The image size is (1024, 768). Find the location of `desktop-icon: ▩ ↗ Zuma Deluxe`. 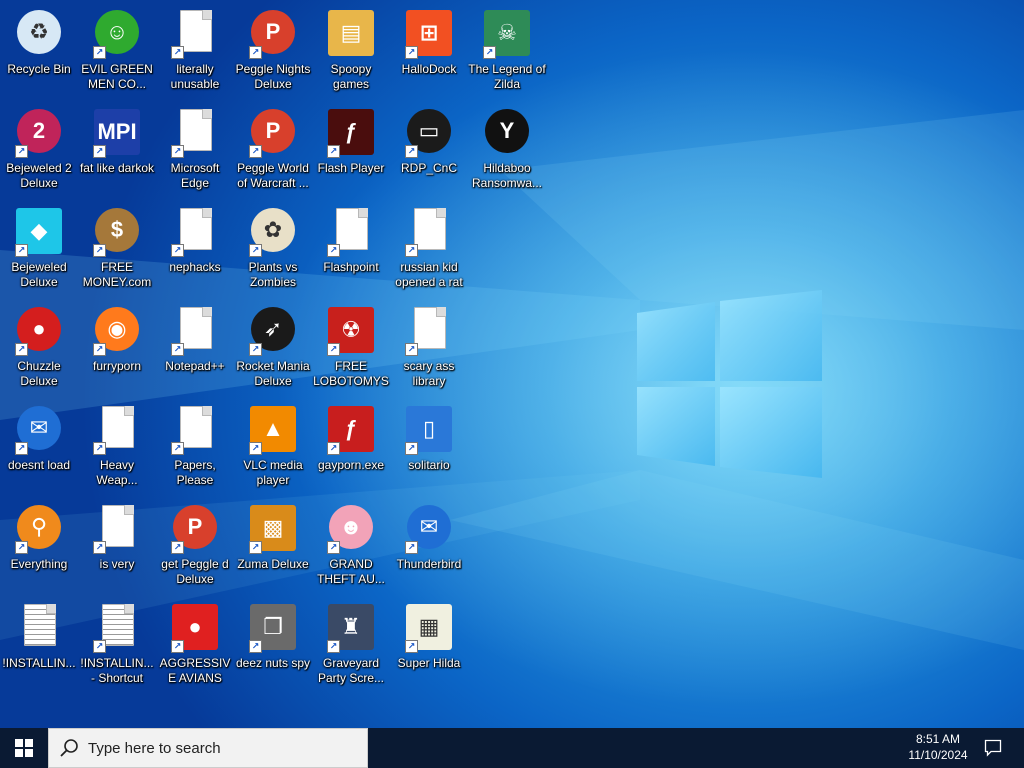

desktop-icon: ▩ ↗ Zuma Deluxe is located at coordinates (273, 547).